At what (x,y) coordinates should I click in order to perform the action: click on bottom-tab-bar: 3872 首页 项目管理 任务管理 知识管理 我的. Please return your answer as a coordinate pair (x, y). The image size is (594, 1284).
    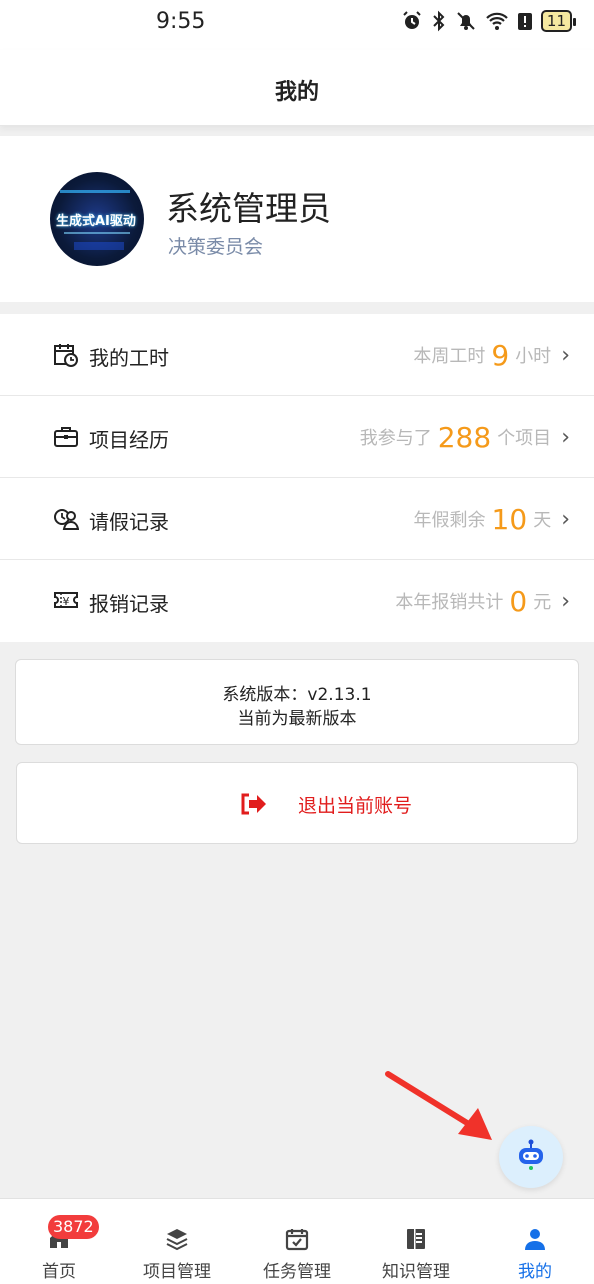
    Looking at the image, I should click on (297, 1241).